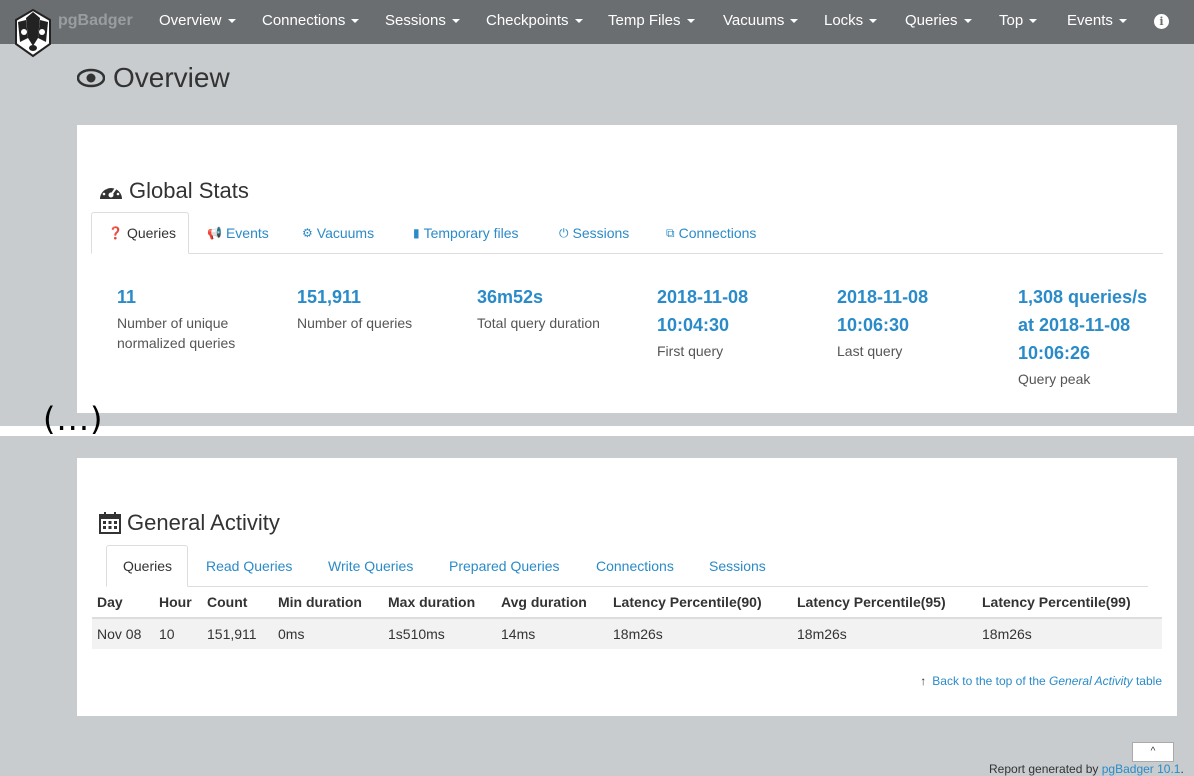  Describe the element at coordinates (203, 522) in the screenshot. I see `general-activity-title: General Activity` at that location.